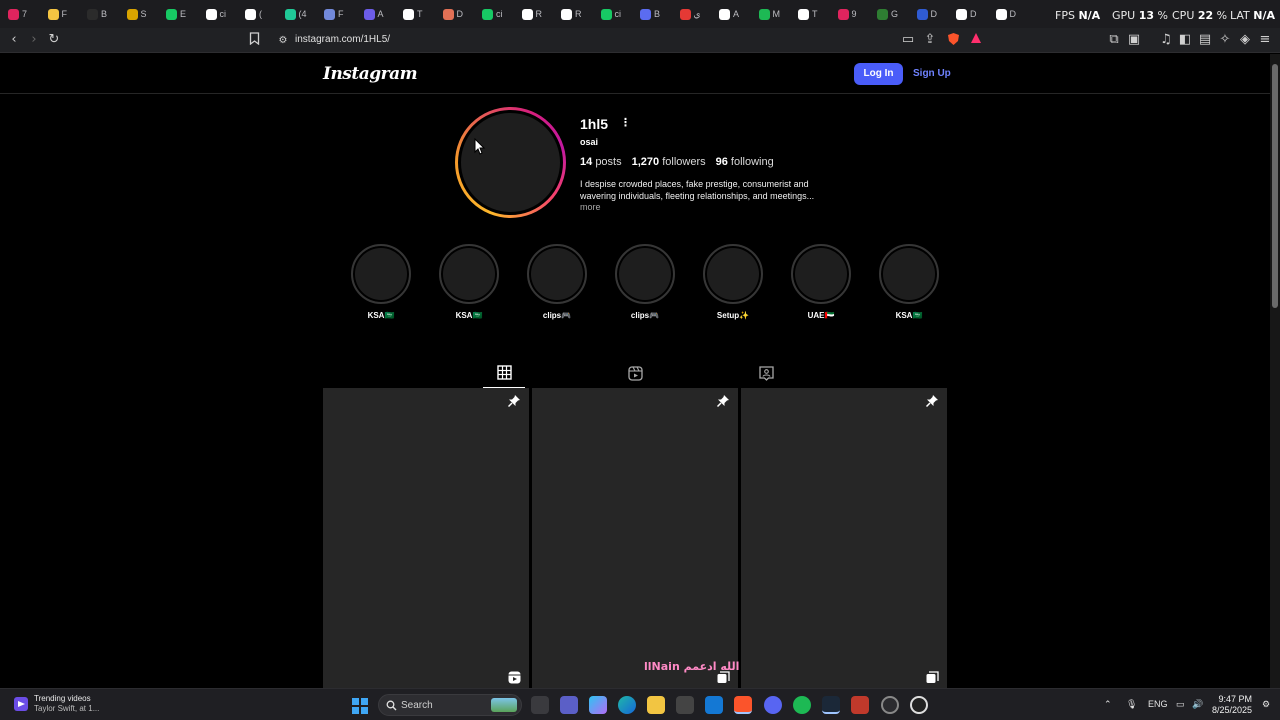 The image size is (1280, 720). What do you see at coordinates (743, 705) in the screenshot?
I see `brave-icon` at bounding box center [743, 705].